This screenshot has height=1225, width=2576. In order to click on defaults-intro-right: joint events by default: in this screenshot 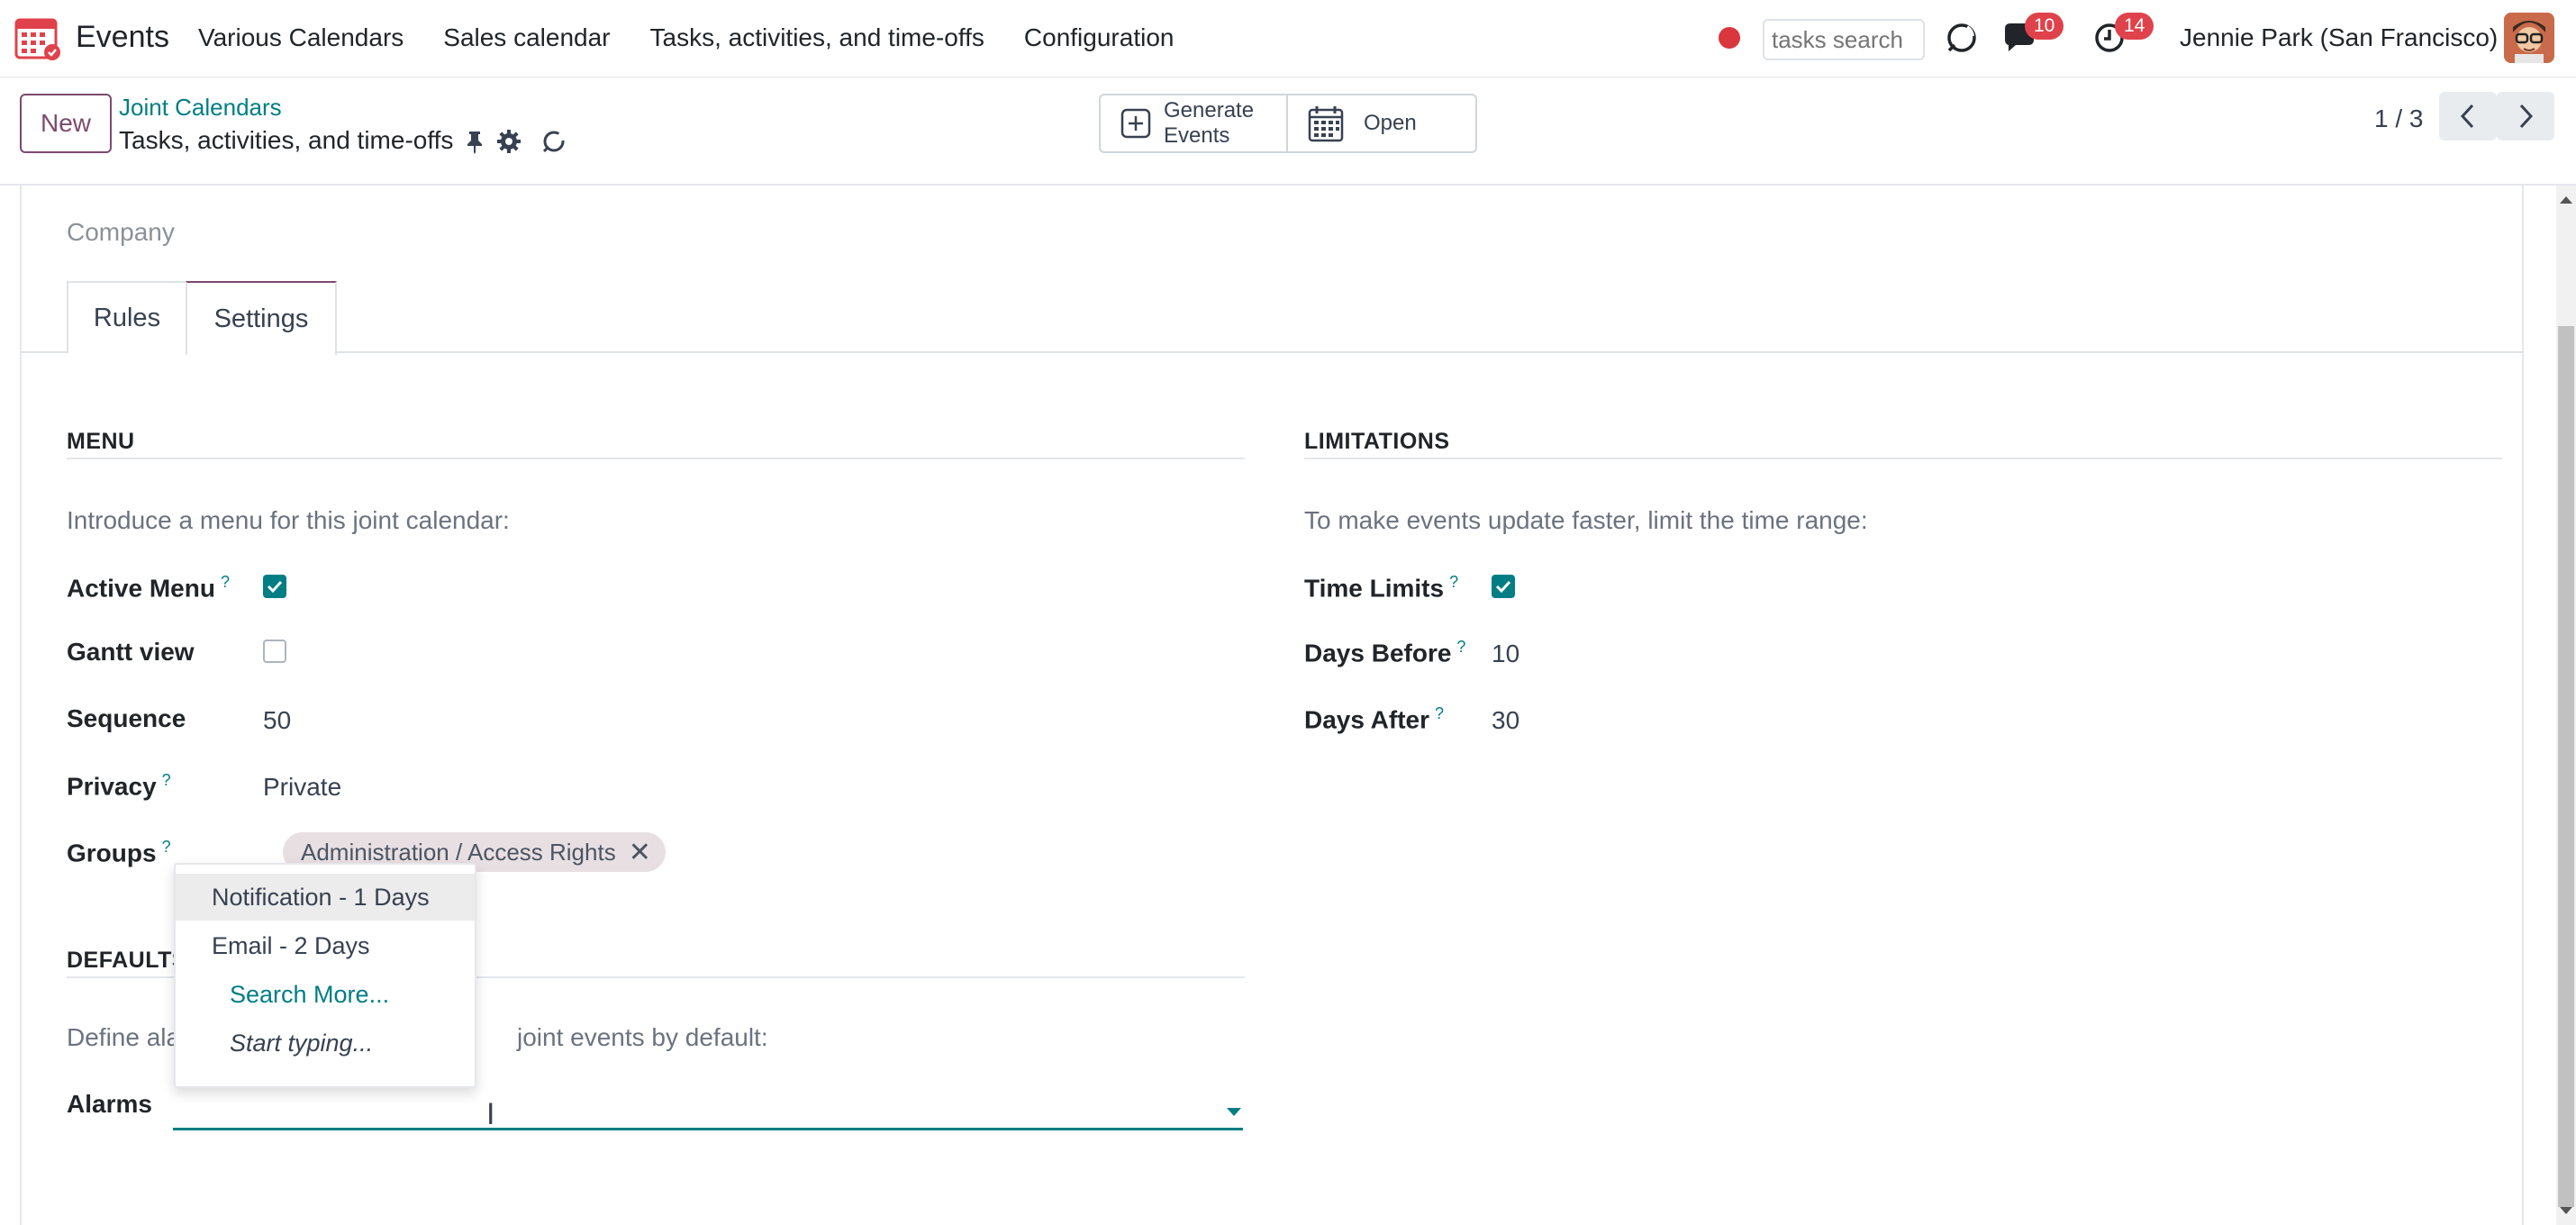, I will do `click(642, 1037)`.